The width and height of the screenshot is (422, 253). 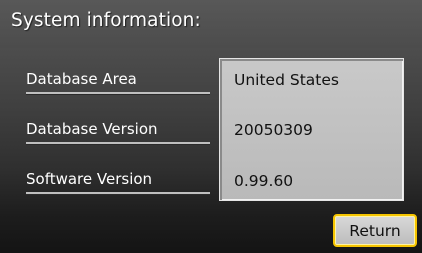 What do you see at coordinates (375, 230) in the screenshot?
I see `return-button: Return` at bounding box center [375, 230].